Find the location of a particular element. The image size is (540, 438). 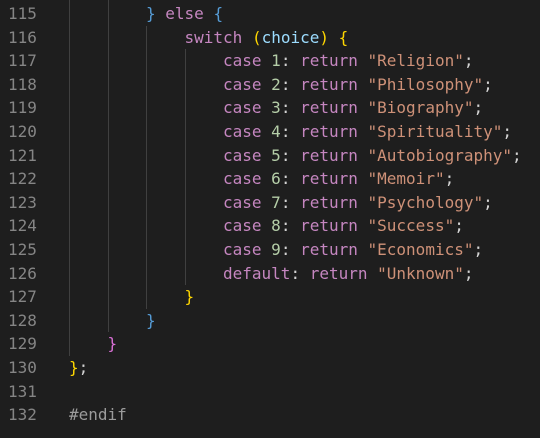

code-line: 118 case 2: return "Philosophy"; is located at coordinates (270, 85).